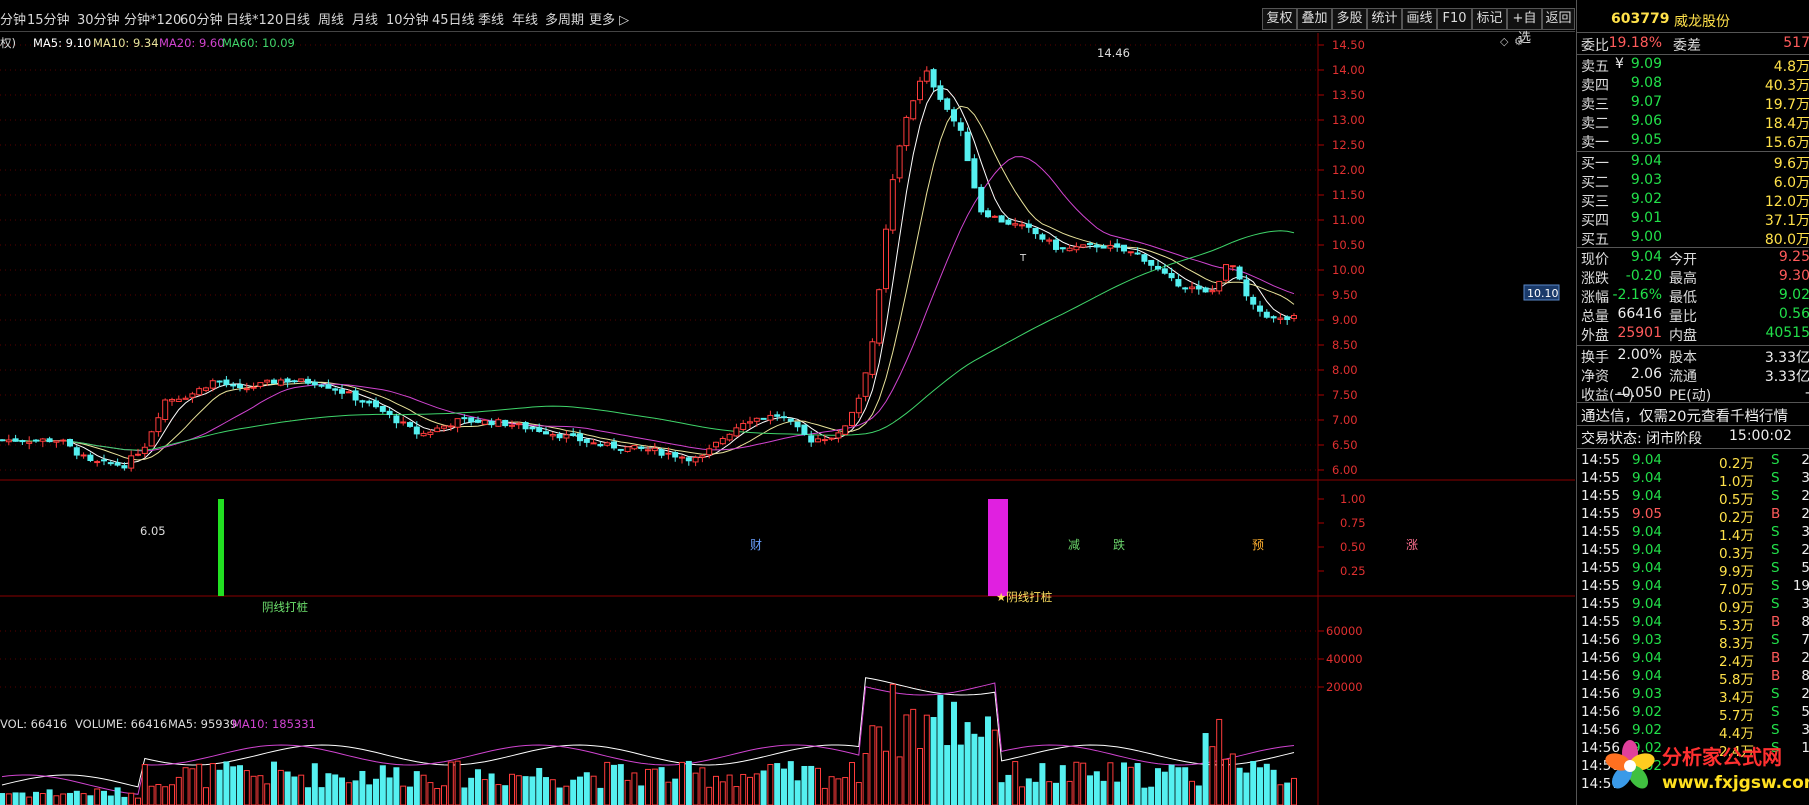  Describe the element at coordinates (1695, 277) in the screenshot. I see `quote-row-1: 涨跌 -0.20 最高 9.30` at that location.